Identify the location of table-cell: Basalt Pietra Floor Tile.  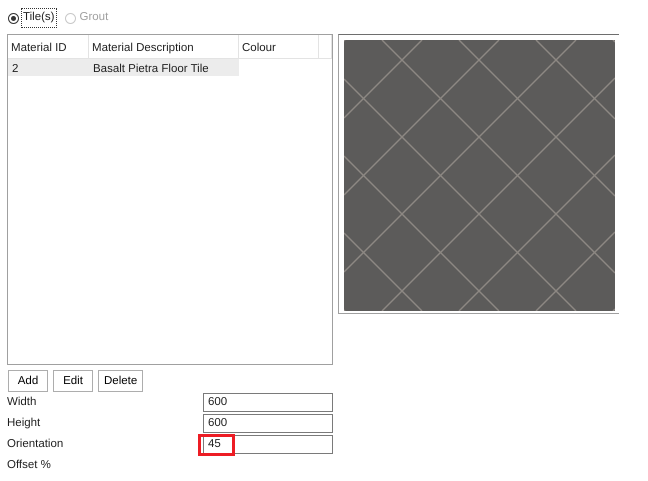
(164, 67).